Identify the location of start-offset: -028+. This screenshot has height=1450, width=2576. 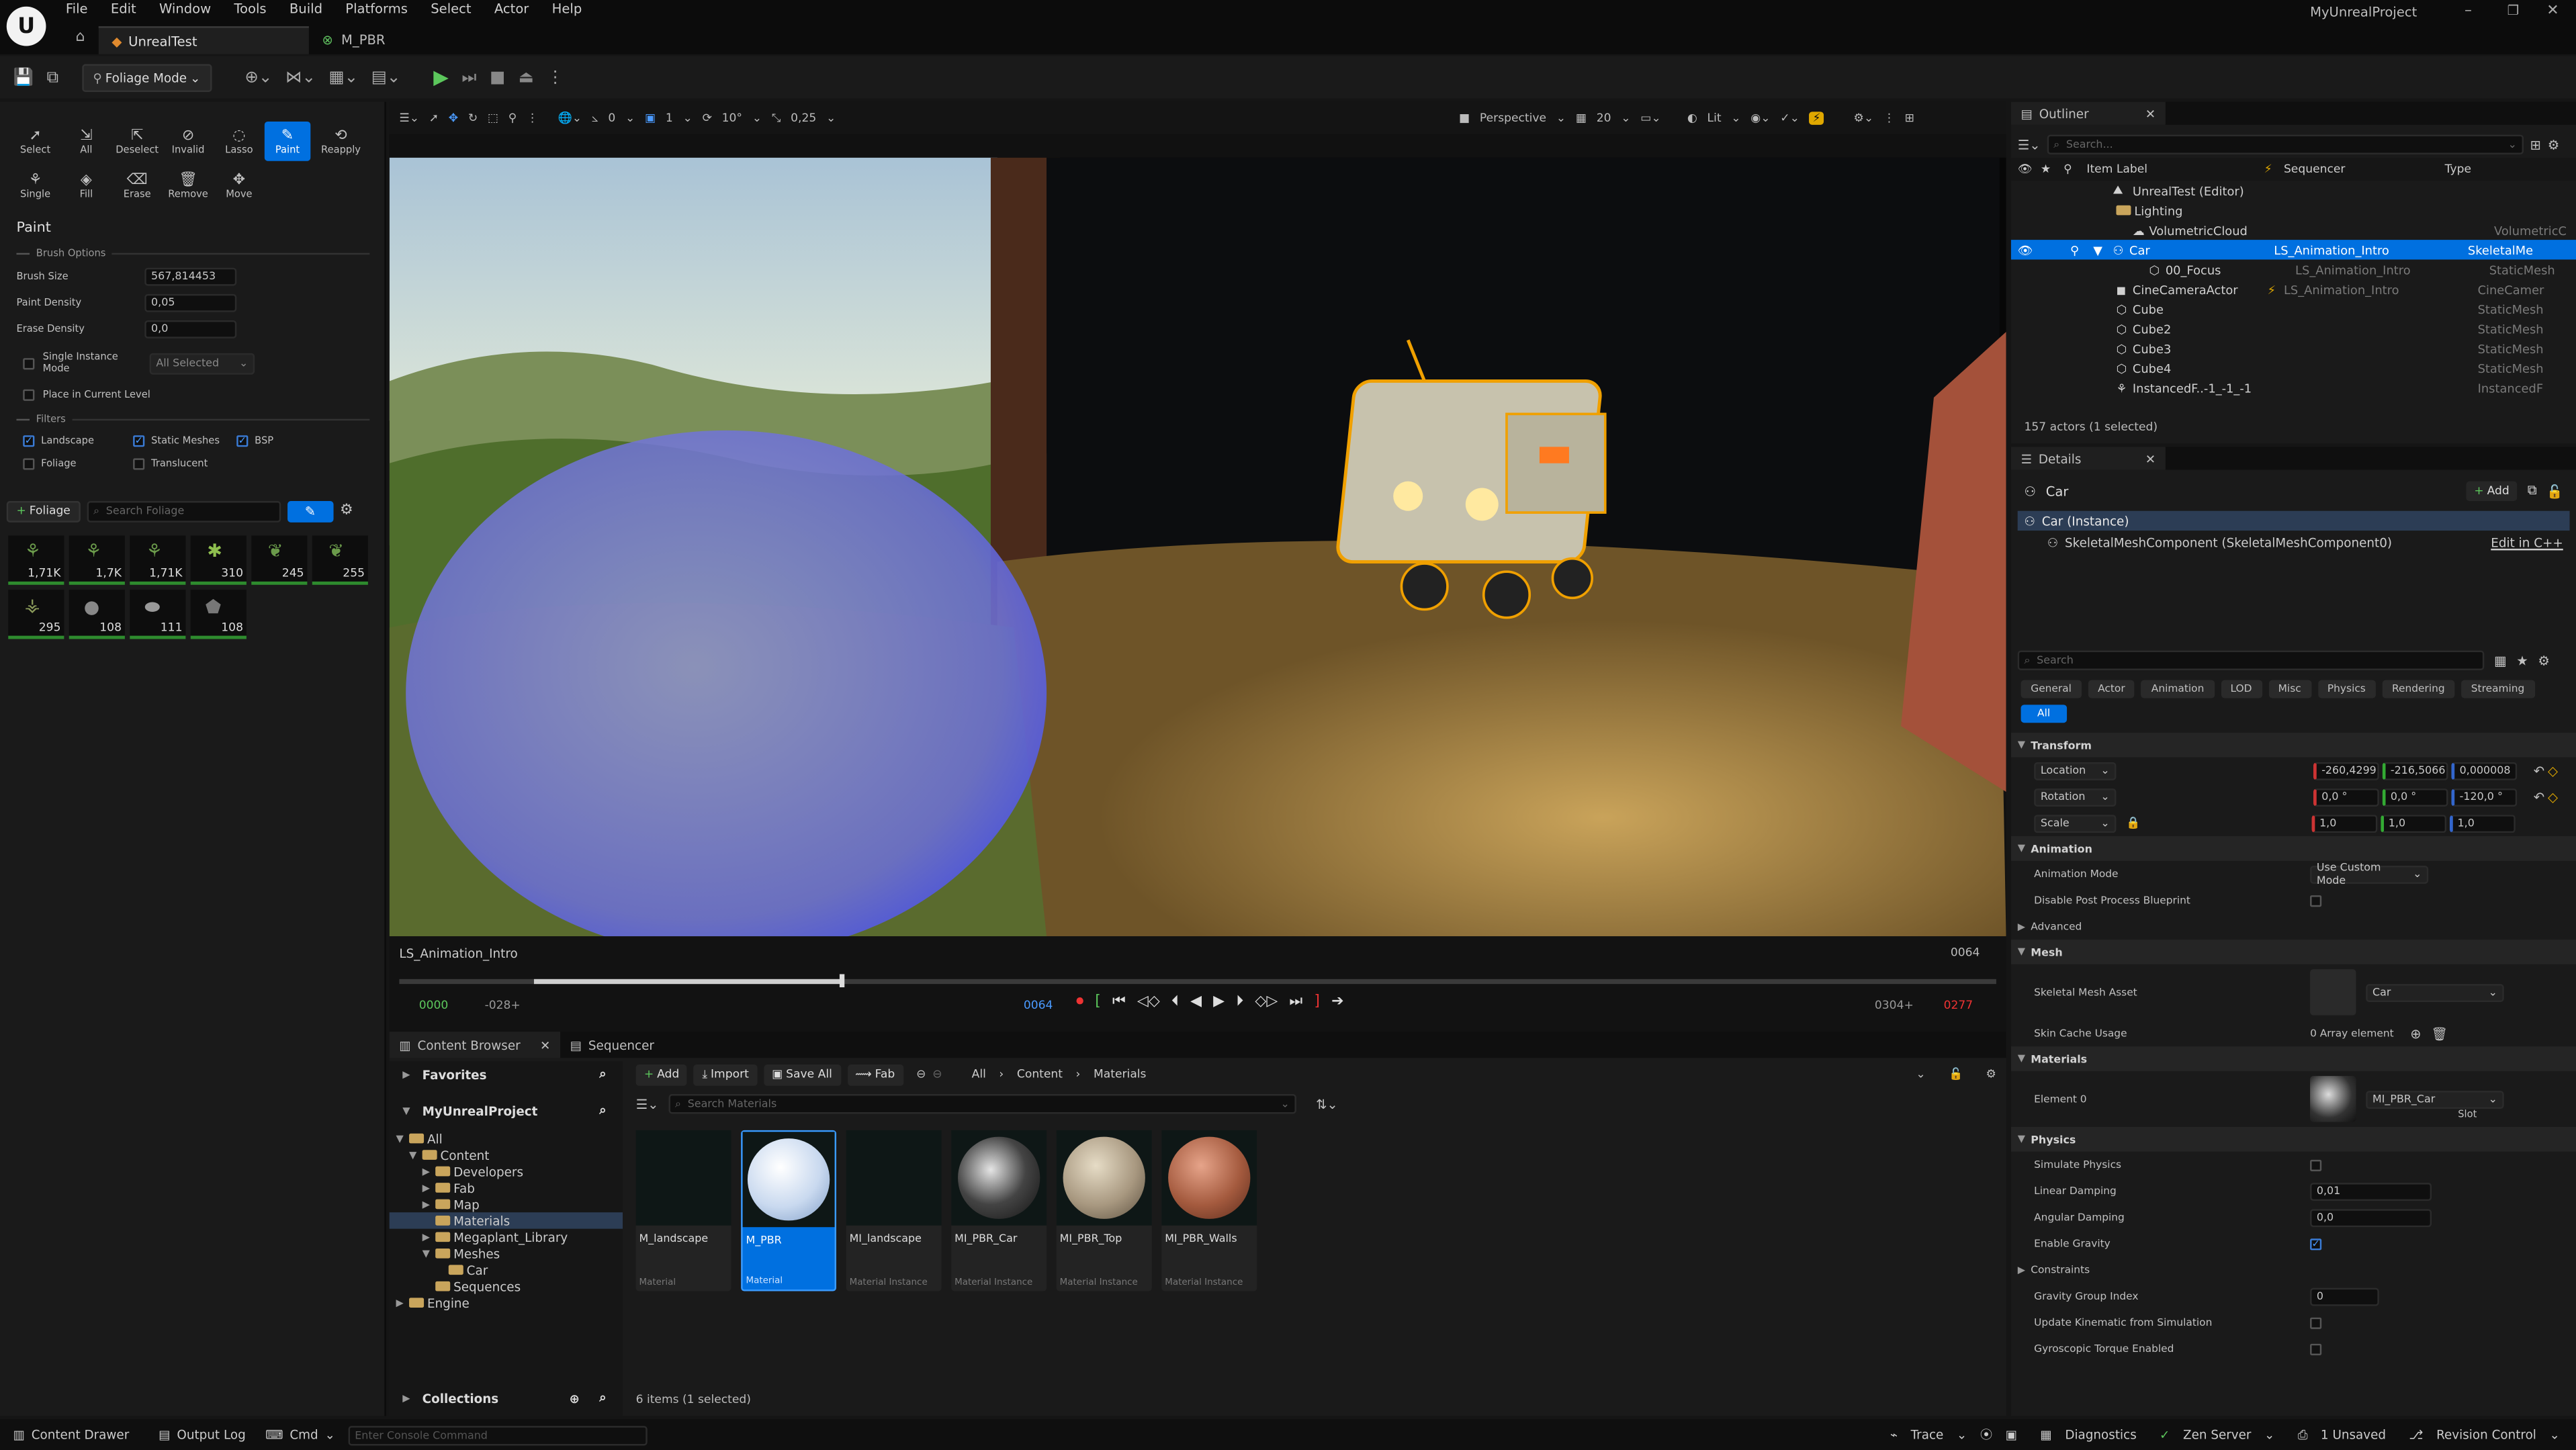
(503, 1005).